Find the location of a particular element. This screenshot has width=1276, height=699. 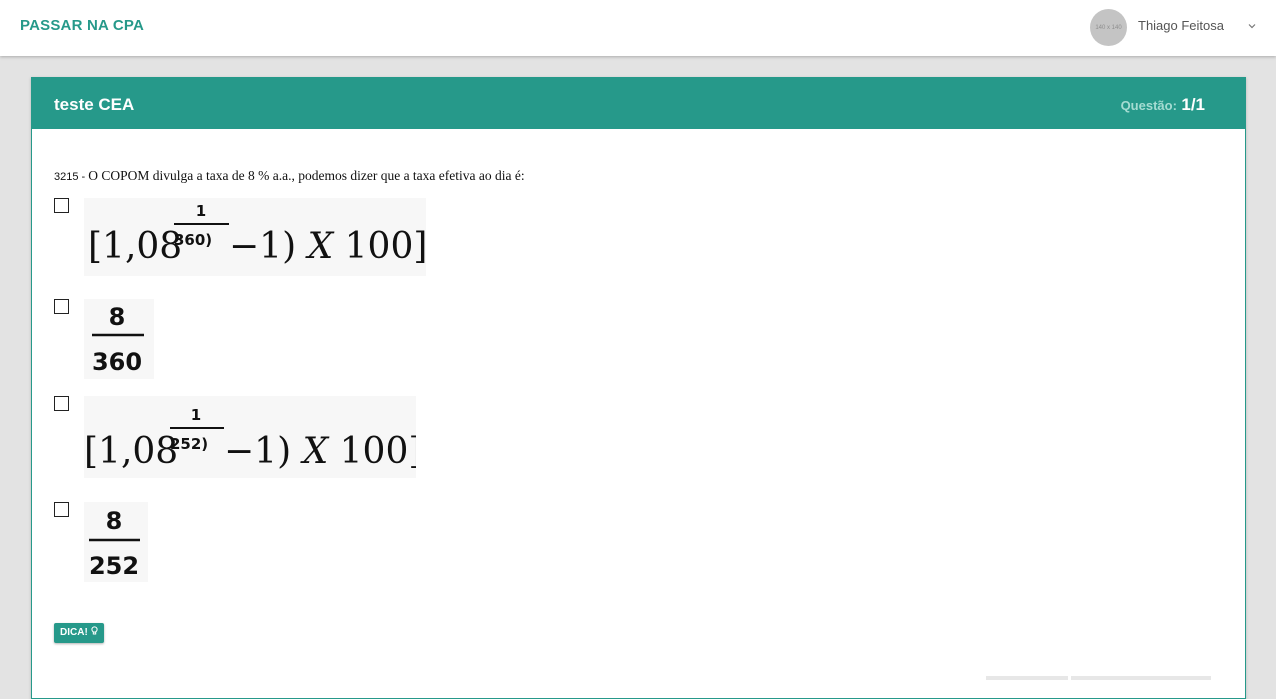

counter-label: Questão: is located at coordinates (1148, 105).